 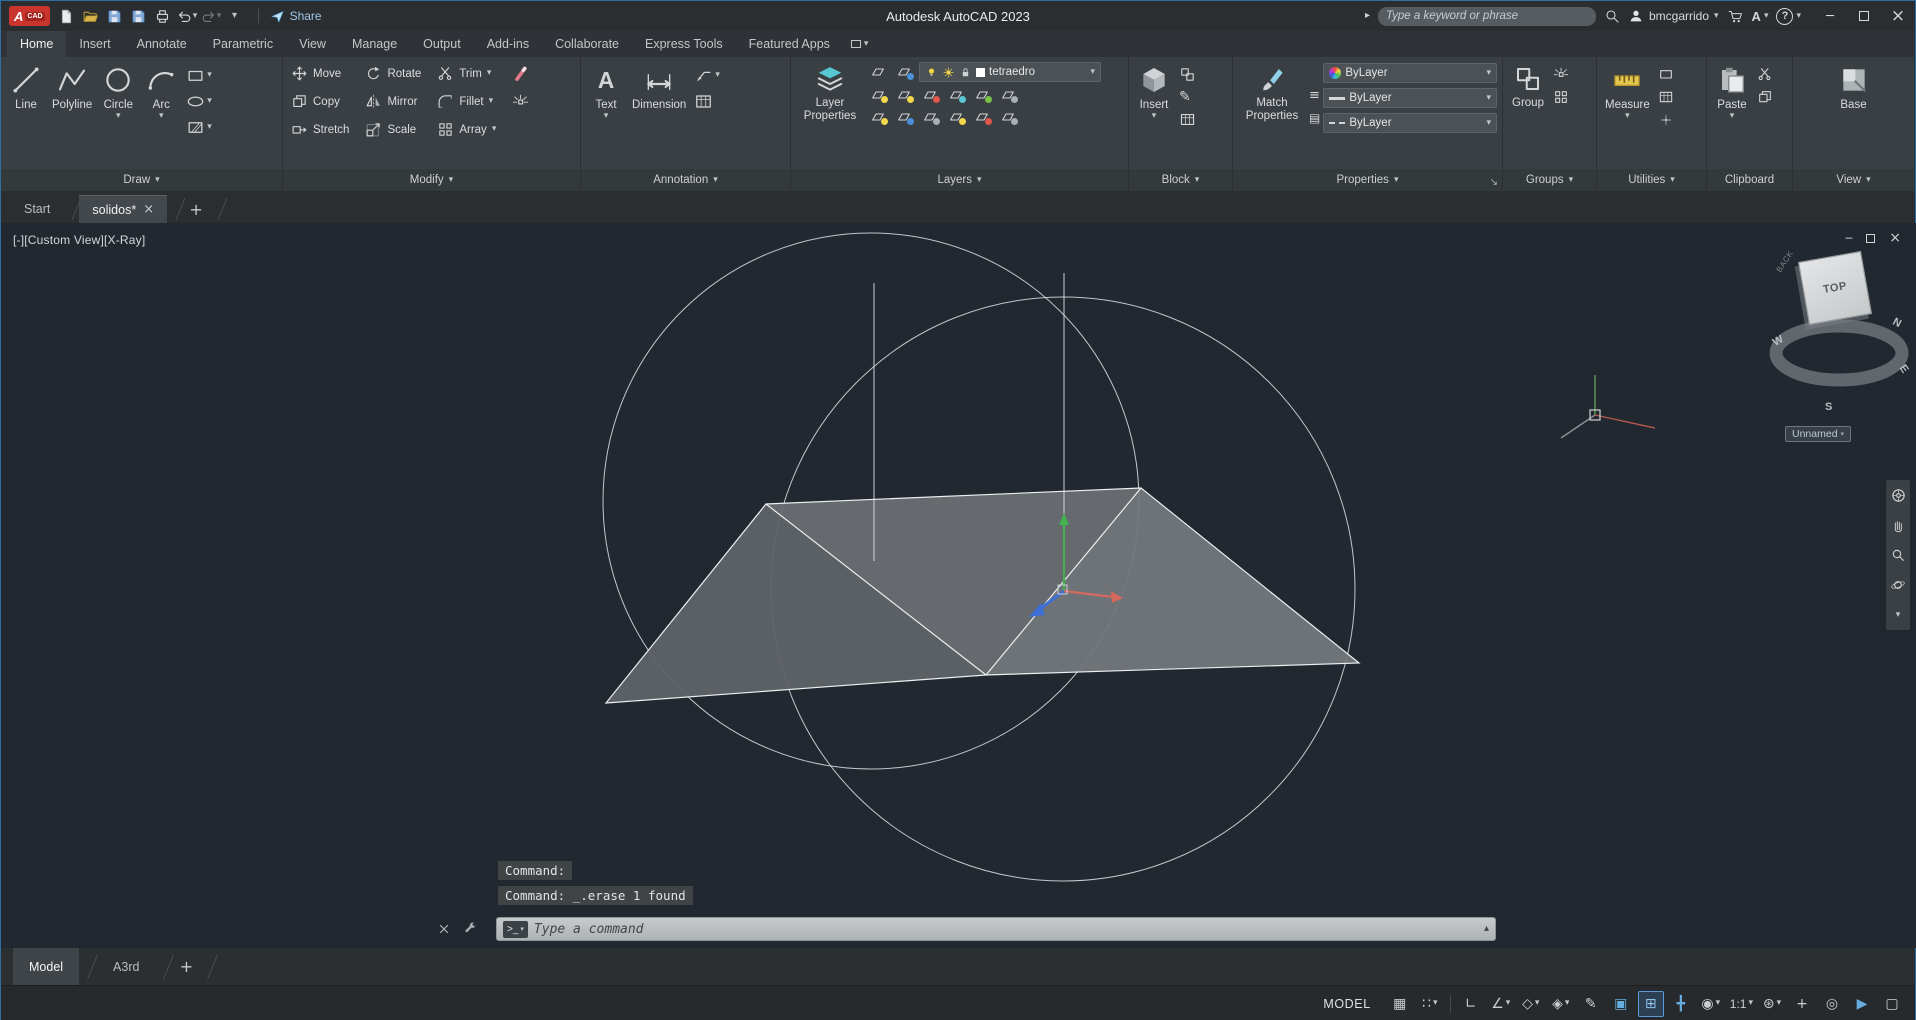 I want to click on ortho-mode-toggle: ∟, so click(x=1471, y=1004).